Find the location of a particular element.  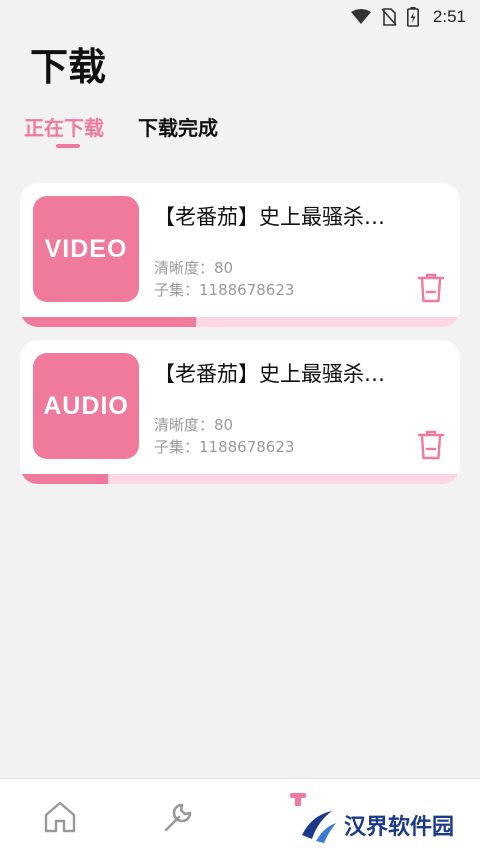

watermark-logo is located at coordinates (319, 827).